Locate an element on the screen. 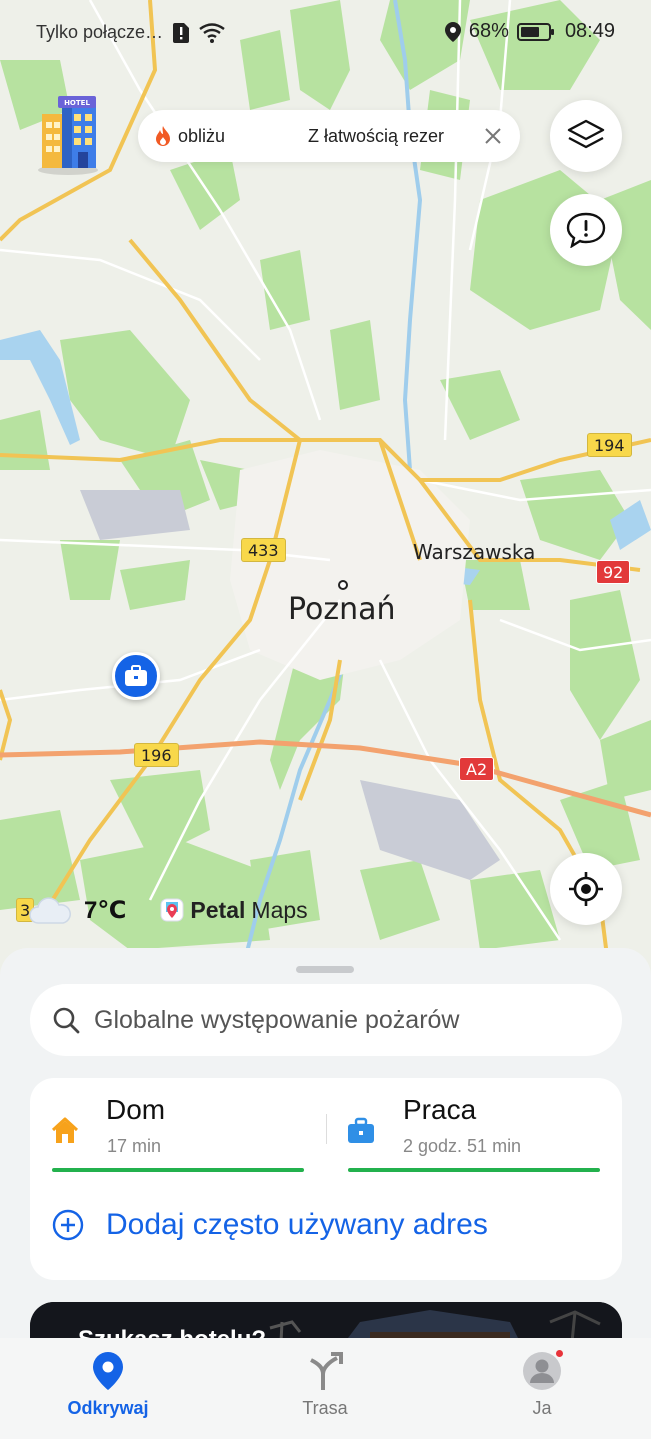 This screenshot has height=1439, width=651. road-shield-194: 194 is located at coordinates (609, 445).